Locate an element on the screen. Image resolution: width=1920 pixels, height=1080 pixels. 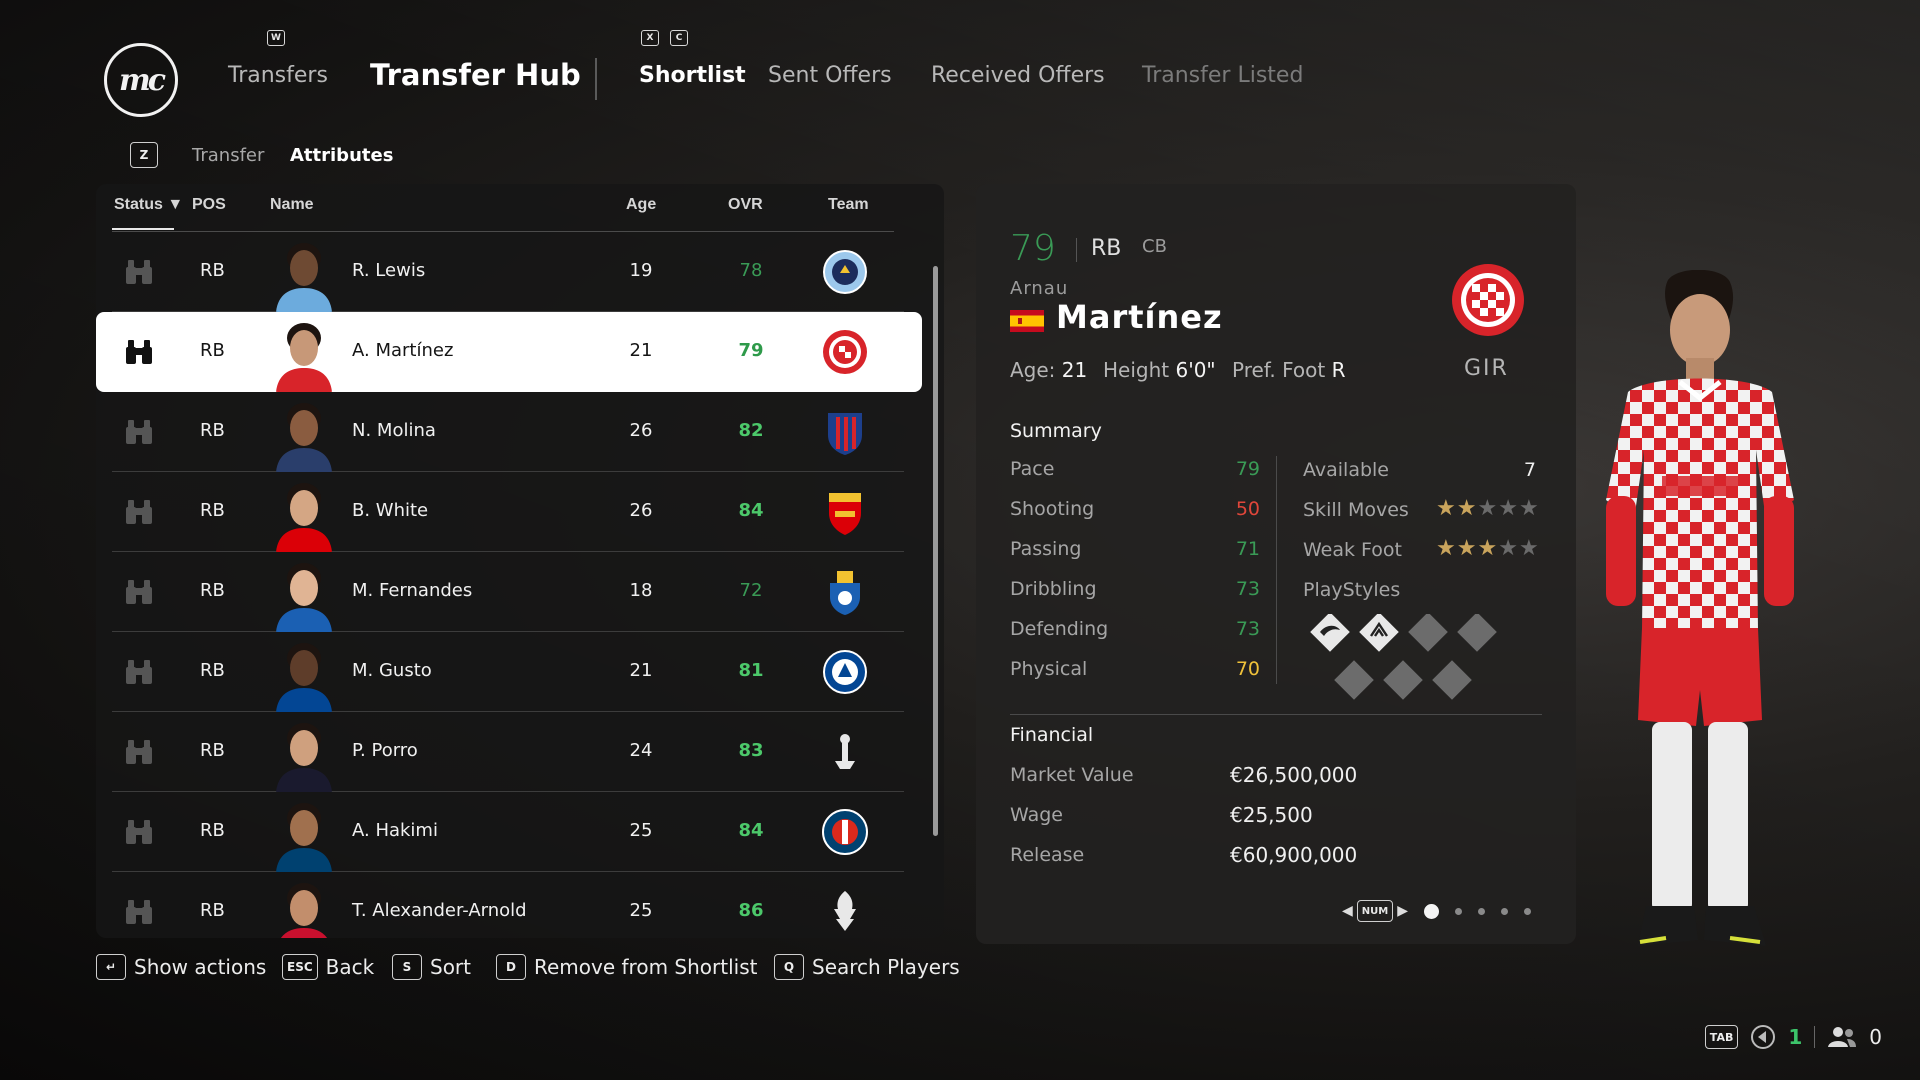
page-title: Transfer Hub is located at coordinates (475, 75).